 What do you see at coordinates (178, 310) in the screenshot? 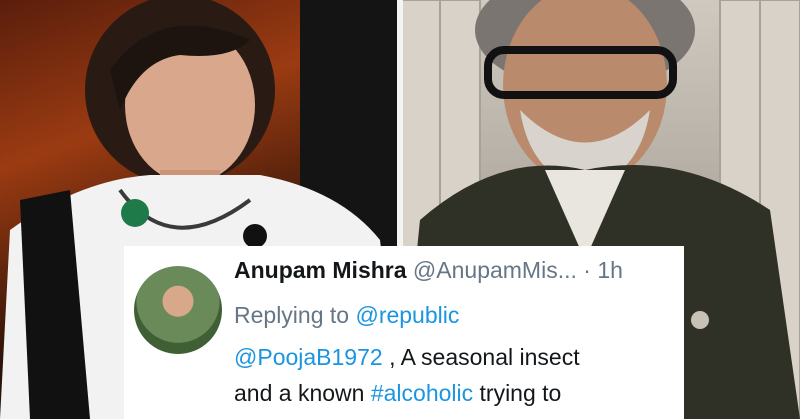
I see `avatar` at bounding box center [178, 310].